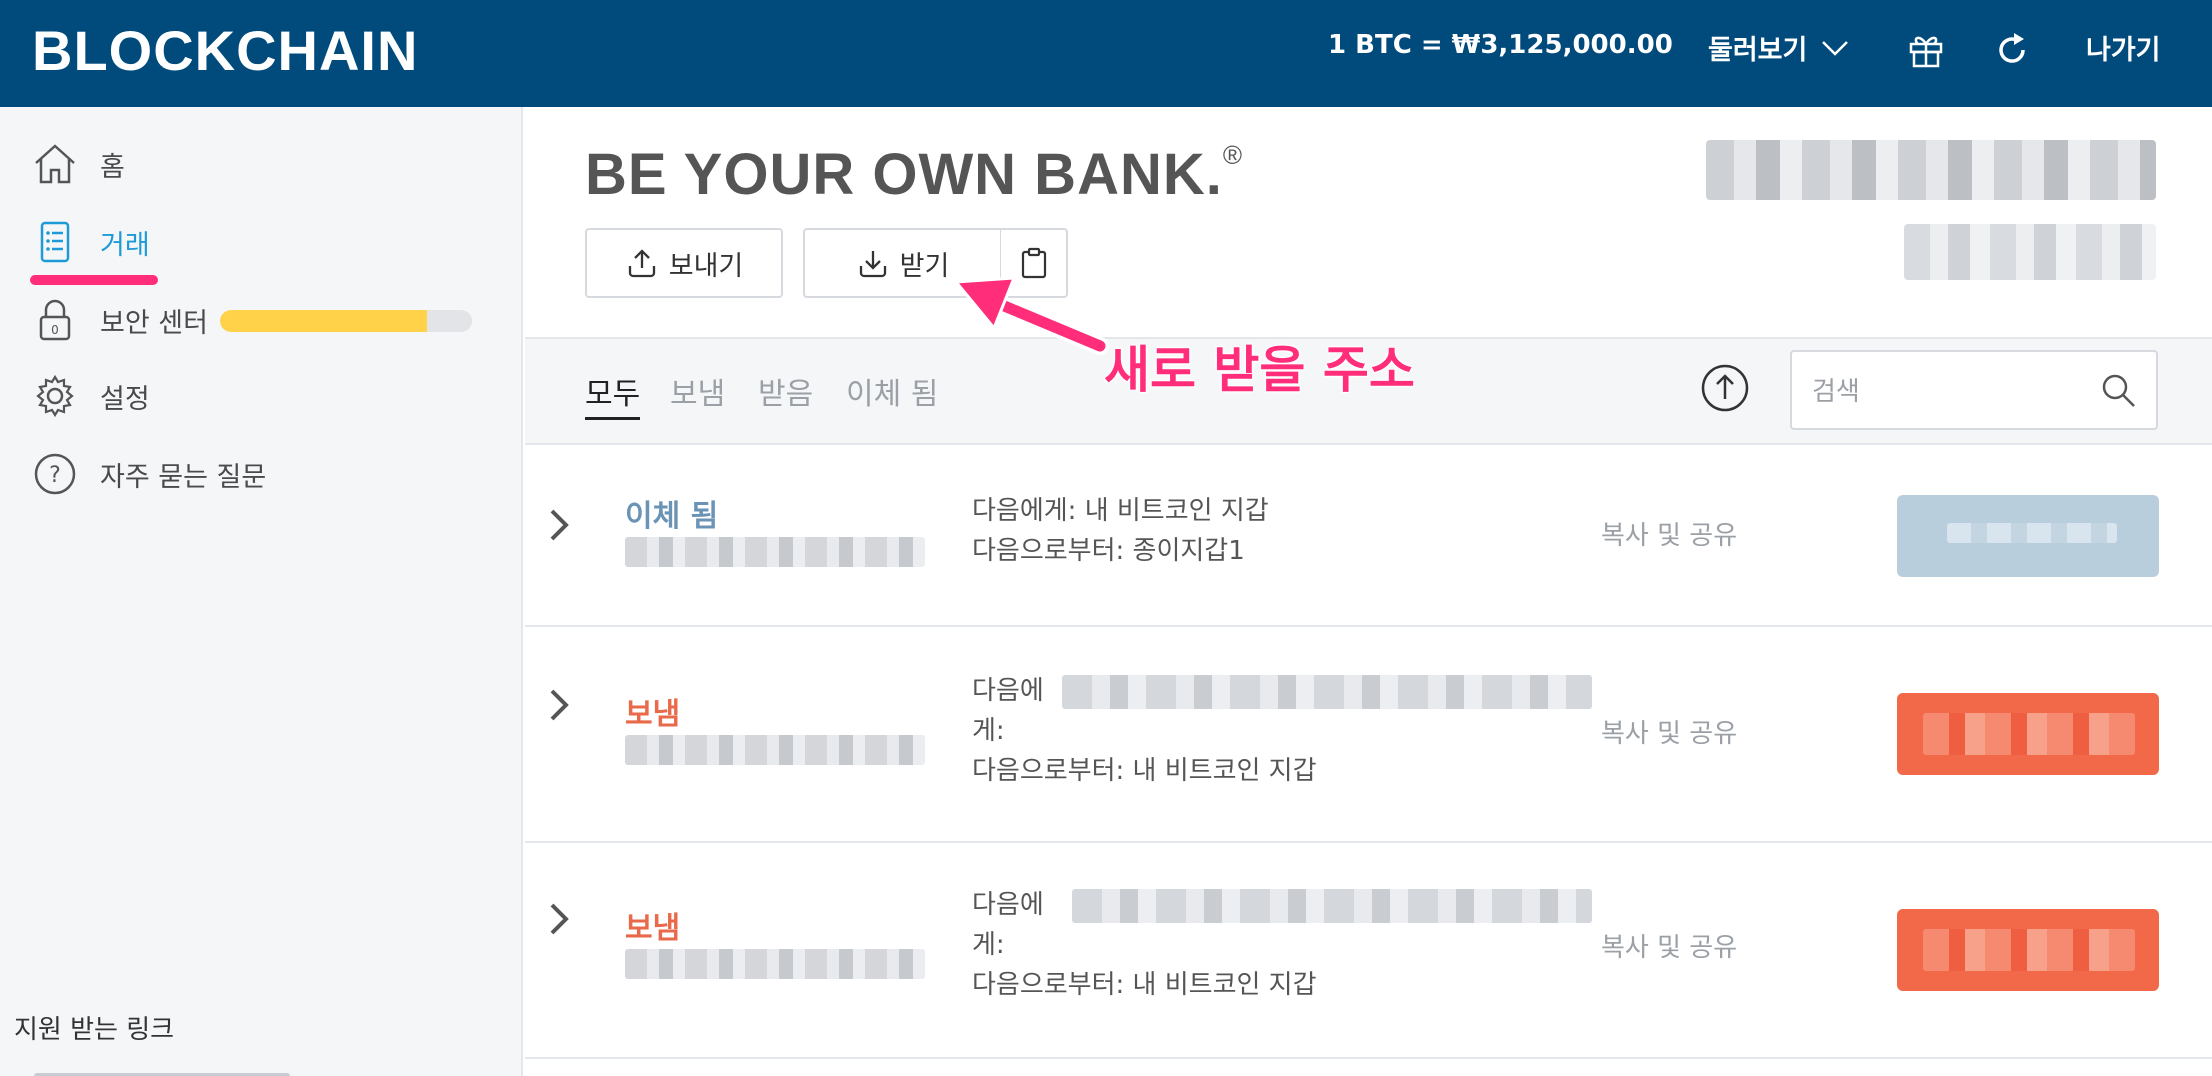 This screenshot has width=2212, height=1076. I want to click on annotation-text: 새로 받을 주소, so click(1259, 370).